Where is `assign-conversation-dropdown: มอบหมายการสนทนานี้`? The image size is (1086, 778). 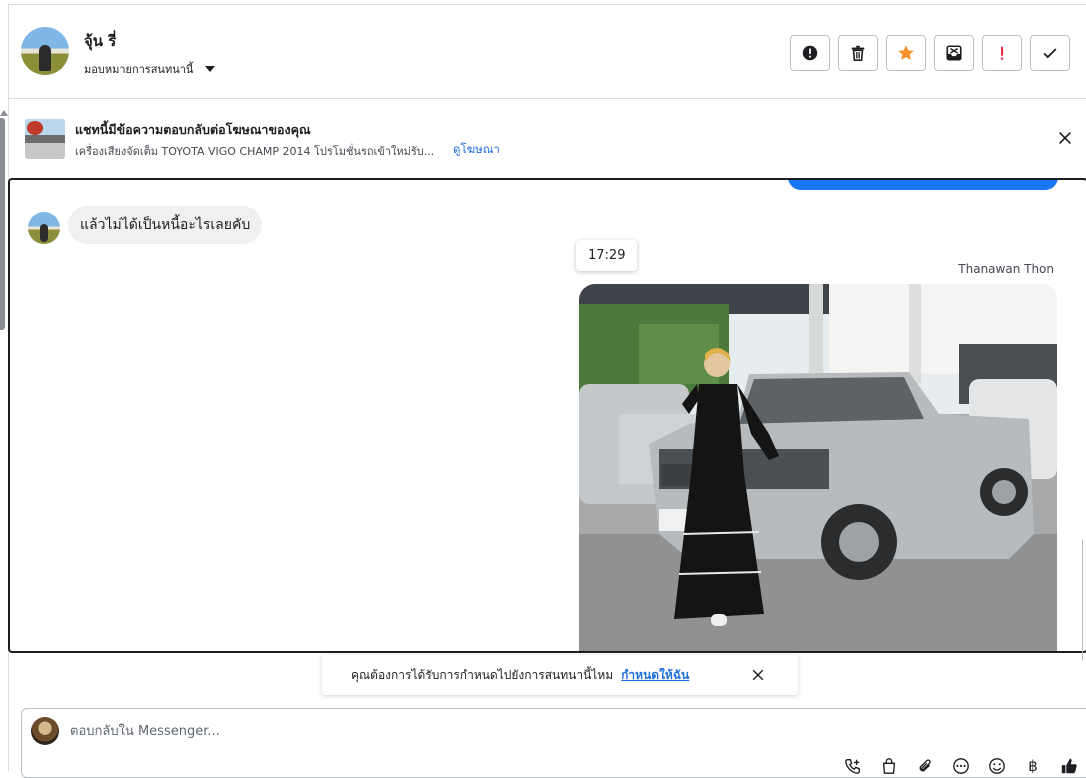 assign-conversation-dropdown: มอบหมายการสนทนานี้ is located at coordinates (150, 69).